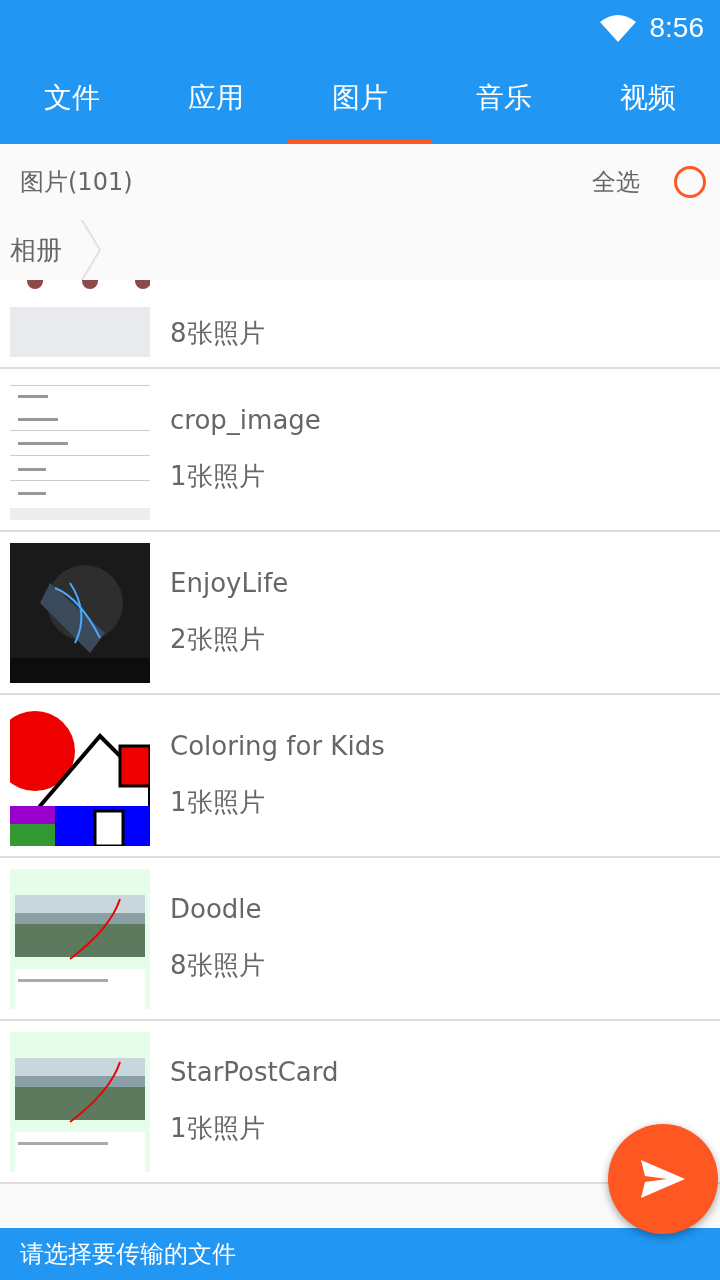 The height and width of the screenshot is (1280, 720). What do you see at coordinates (218, 639) in the screenshot?
I see `photo-count: 2张照片` at bounding box center [218, 639].